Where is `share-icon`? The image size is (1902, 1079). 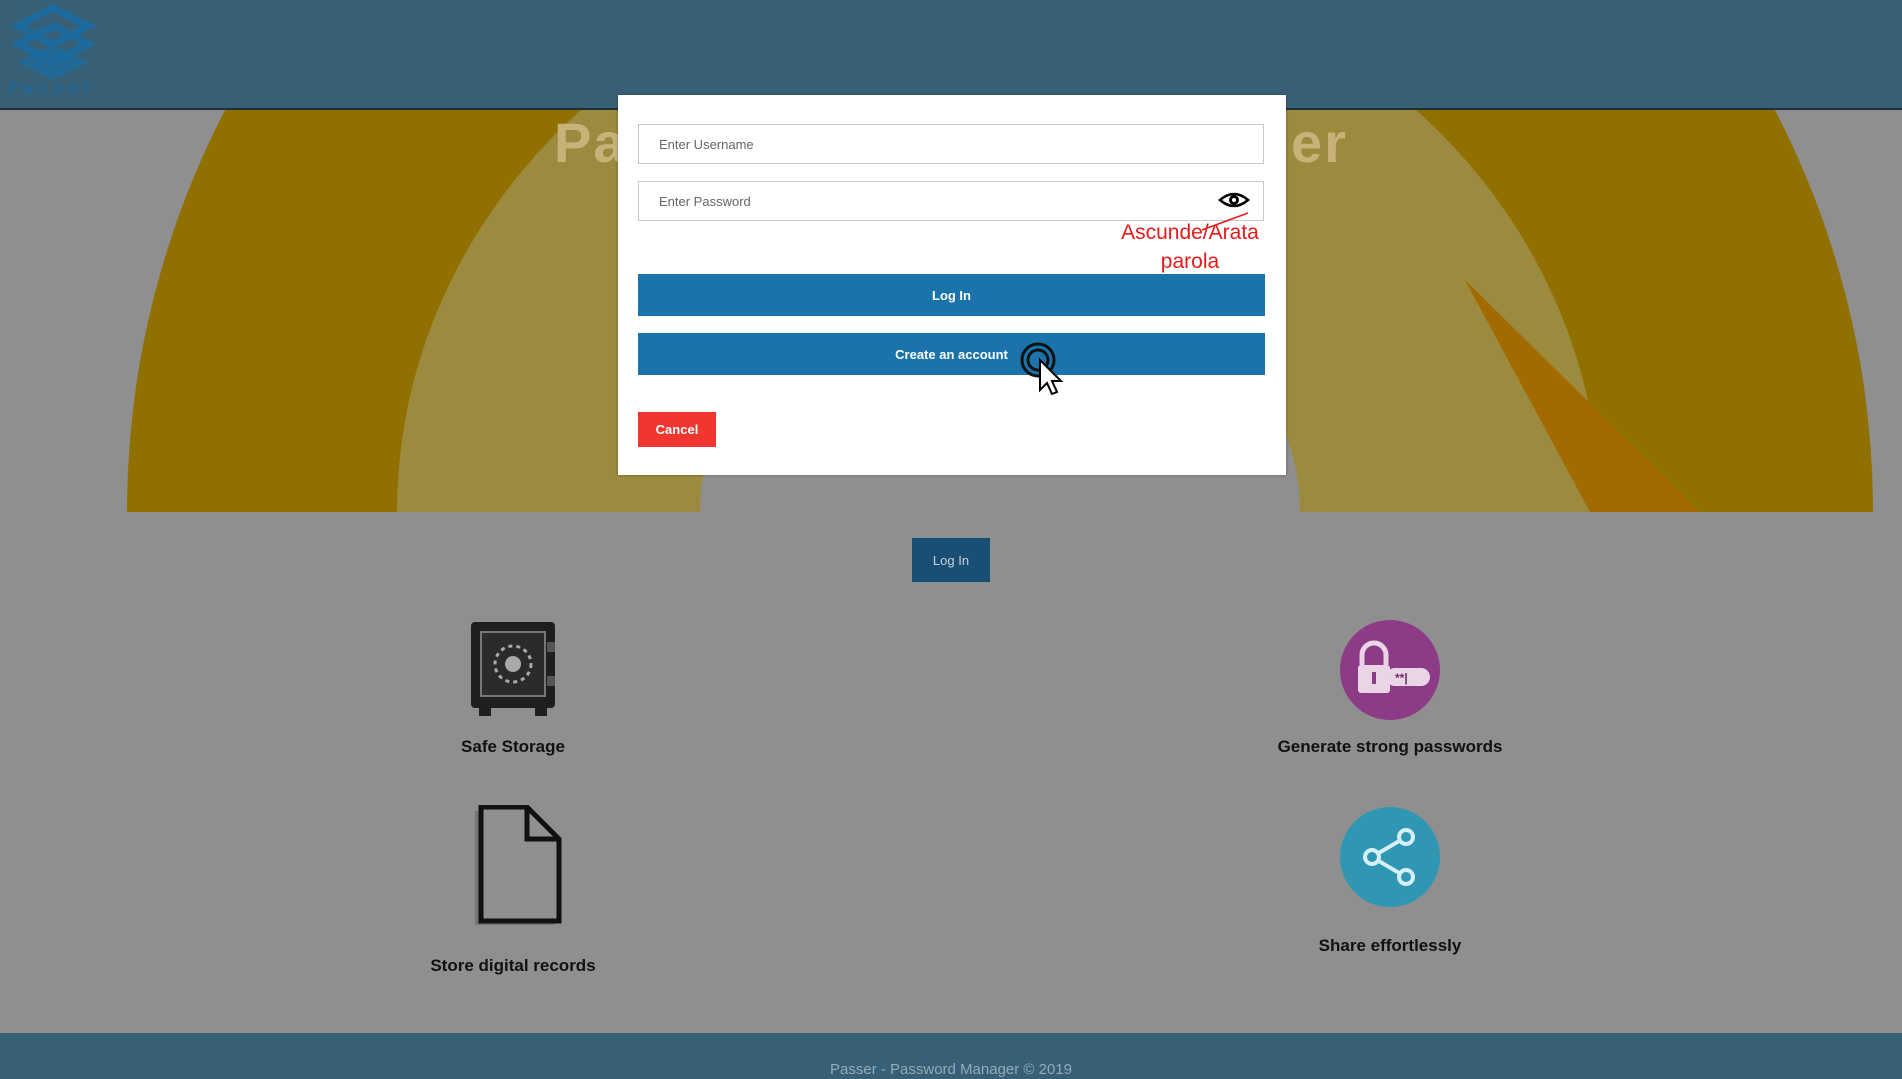
share-icon is located at coordinates (1390, 857).